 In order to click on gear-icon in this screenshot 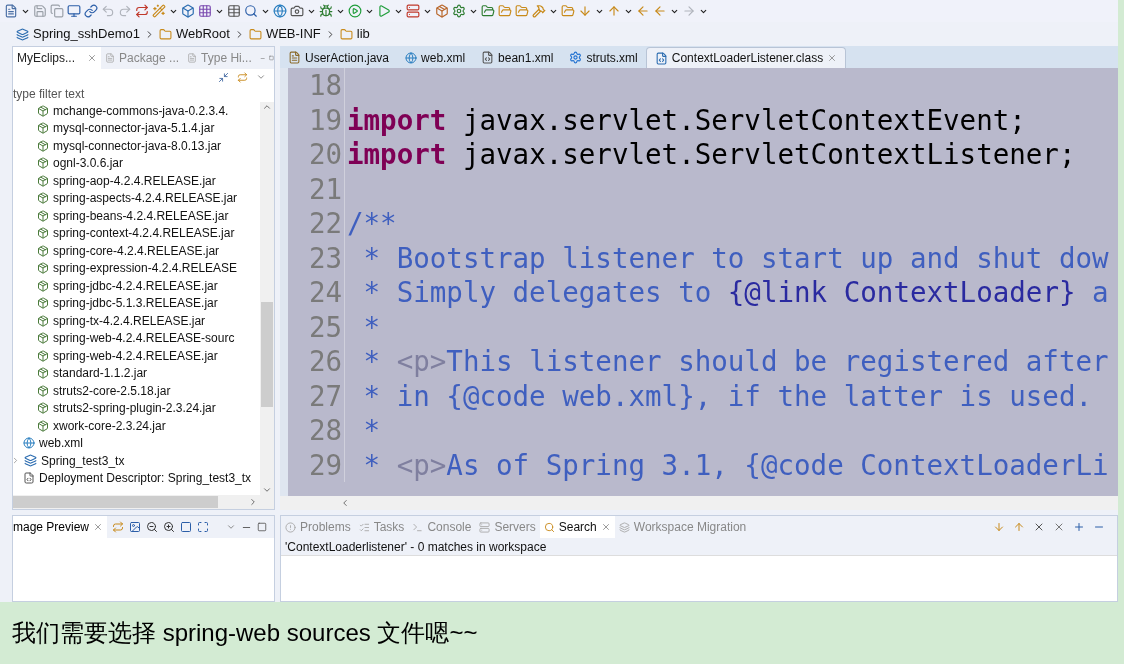, I will do `click(459, 11)`.